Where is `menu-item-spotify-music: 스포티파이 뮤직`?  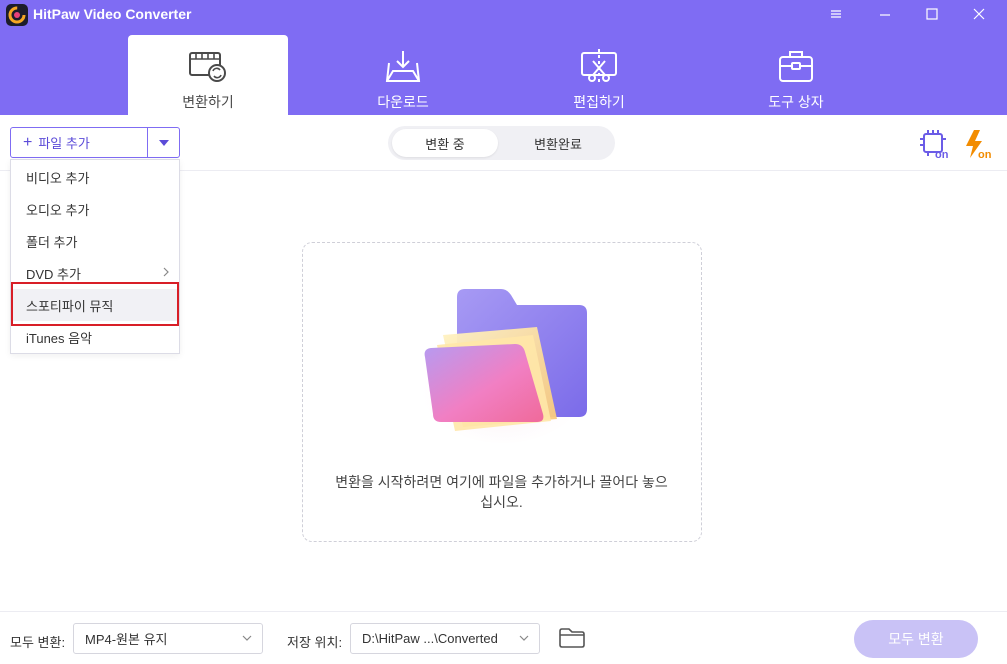 menu-item-spotify-music: 스포티파이 뮤직 is located at coordinates (95, 305).